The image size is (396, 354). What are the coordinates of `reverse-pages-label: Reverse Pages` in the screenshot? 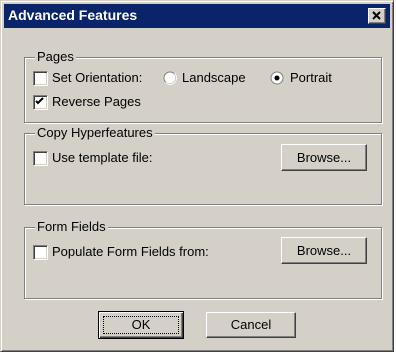 It's located at (96, 101).